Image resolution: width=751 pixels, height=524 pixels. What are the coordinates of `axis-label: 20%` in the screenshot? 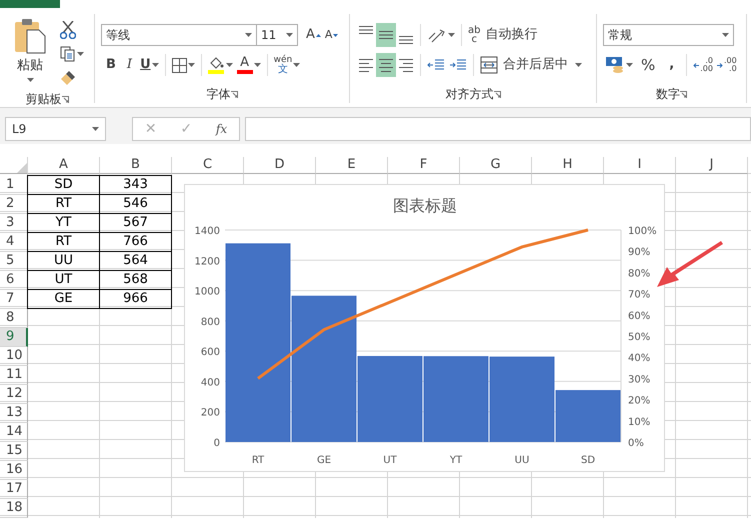 It's located at (639, 401).